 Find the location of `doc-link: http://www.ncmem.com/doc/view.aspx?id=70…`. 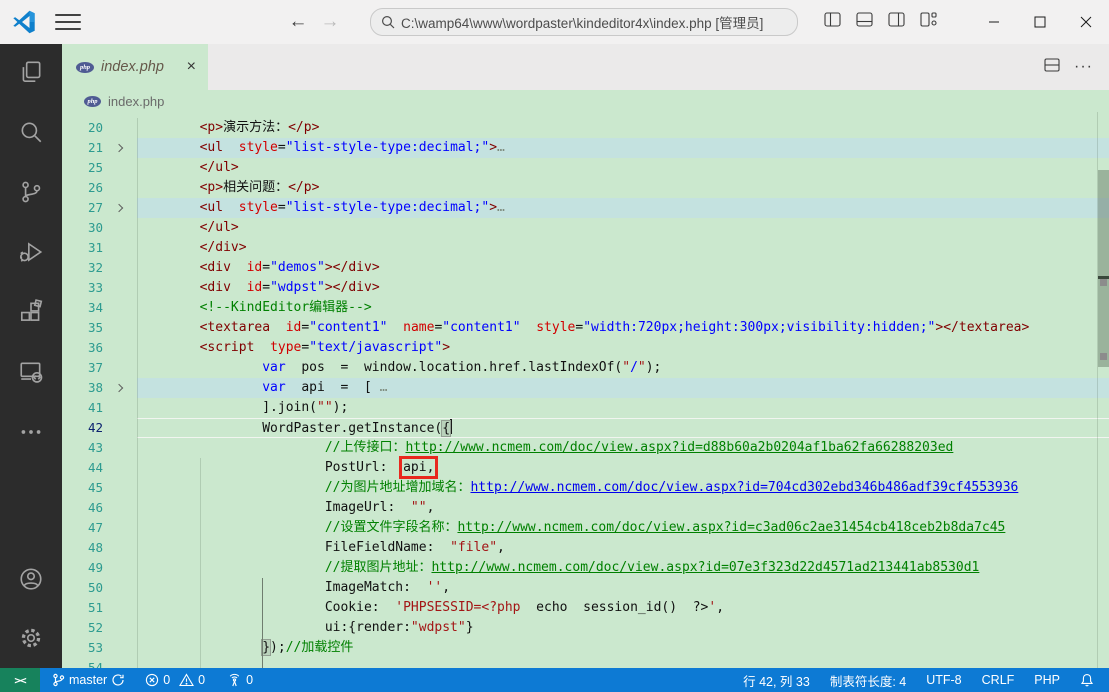

doc-link: http://www.ncmem.com/doc/view.aspx?id=70… is located at coordinates (744, 487).